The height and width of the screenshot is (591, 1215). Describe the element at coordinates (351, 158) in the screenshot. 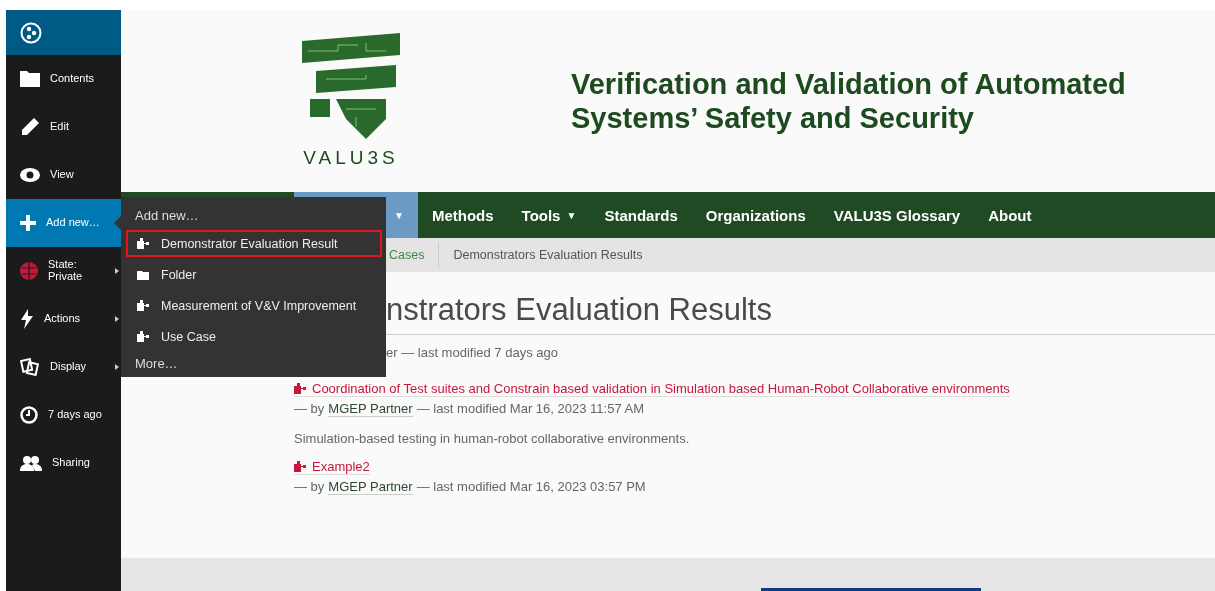

I see `logo-text: VALU3S` at that location.